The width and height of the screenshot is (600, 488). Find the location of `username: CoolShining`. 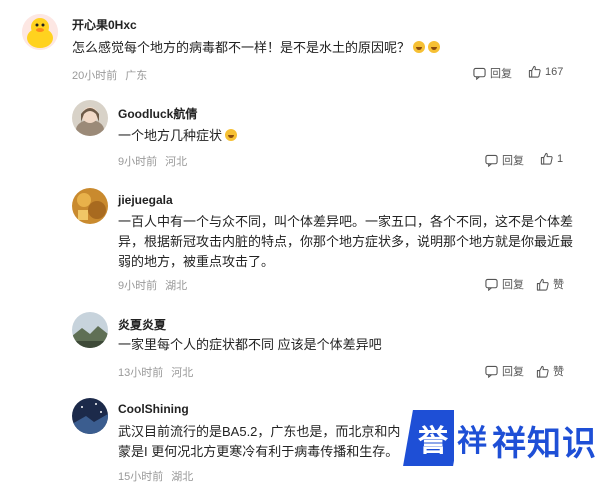

username: CoolShining is located at coordinates (153, 409).